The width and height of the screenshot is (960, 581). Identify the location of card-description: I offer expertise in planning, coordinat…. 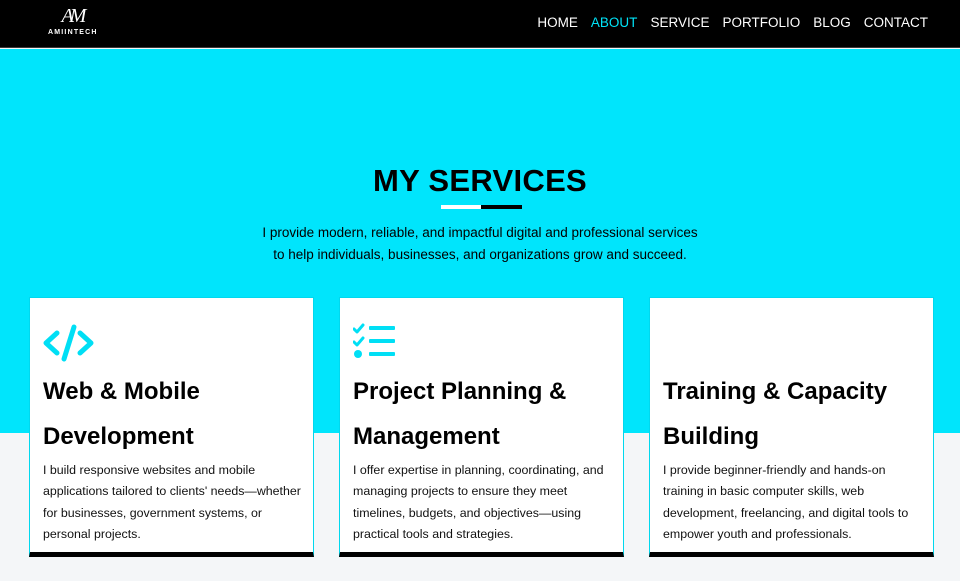
(478, 502).